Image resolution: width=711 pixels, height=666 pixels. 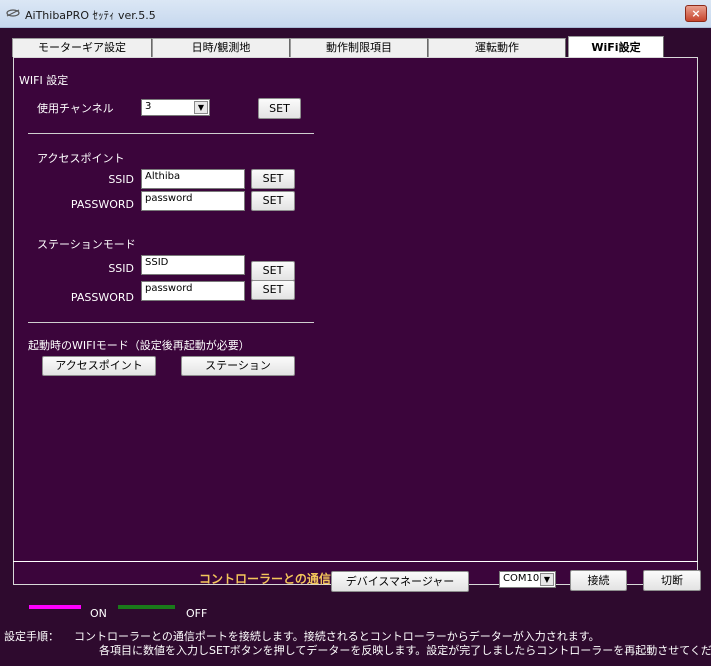 What do you see at coordinates (75, 108) in the screenshot?
I see `channel-label: 使用チャンネル` at bounding box center [75, 108].